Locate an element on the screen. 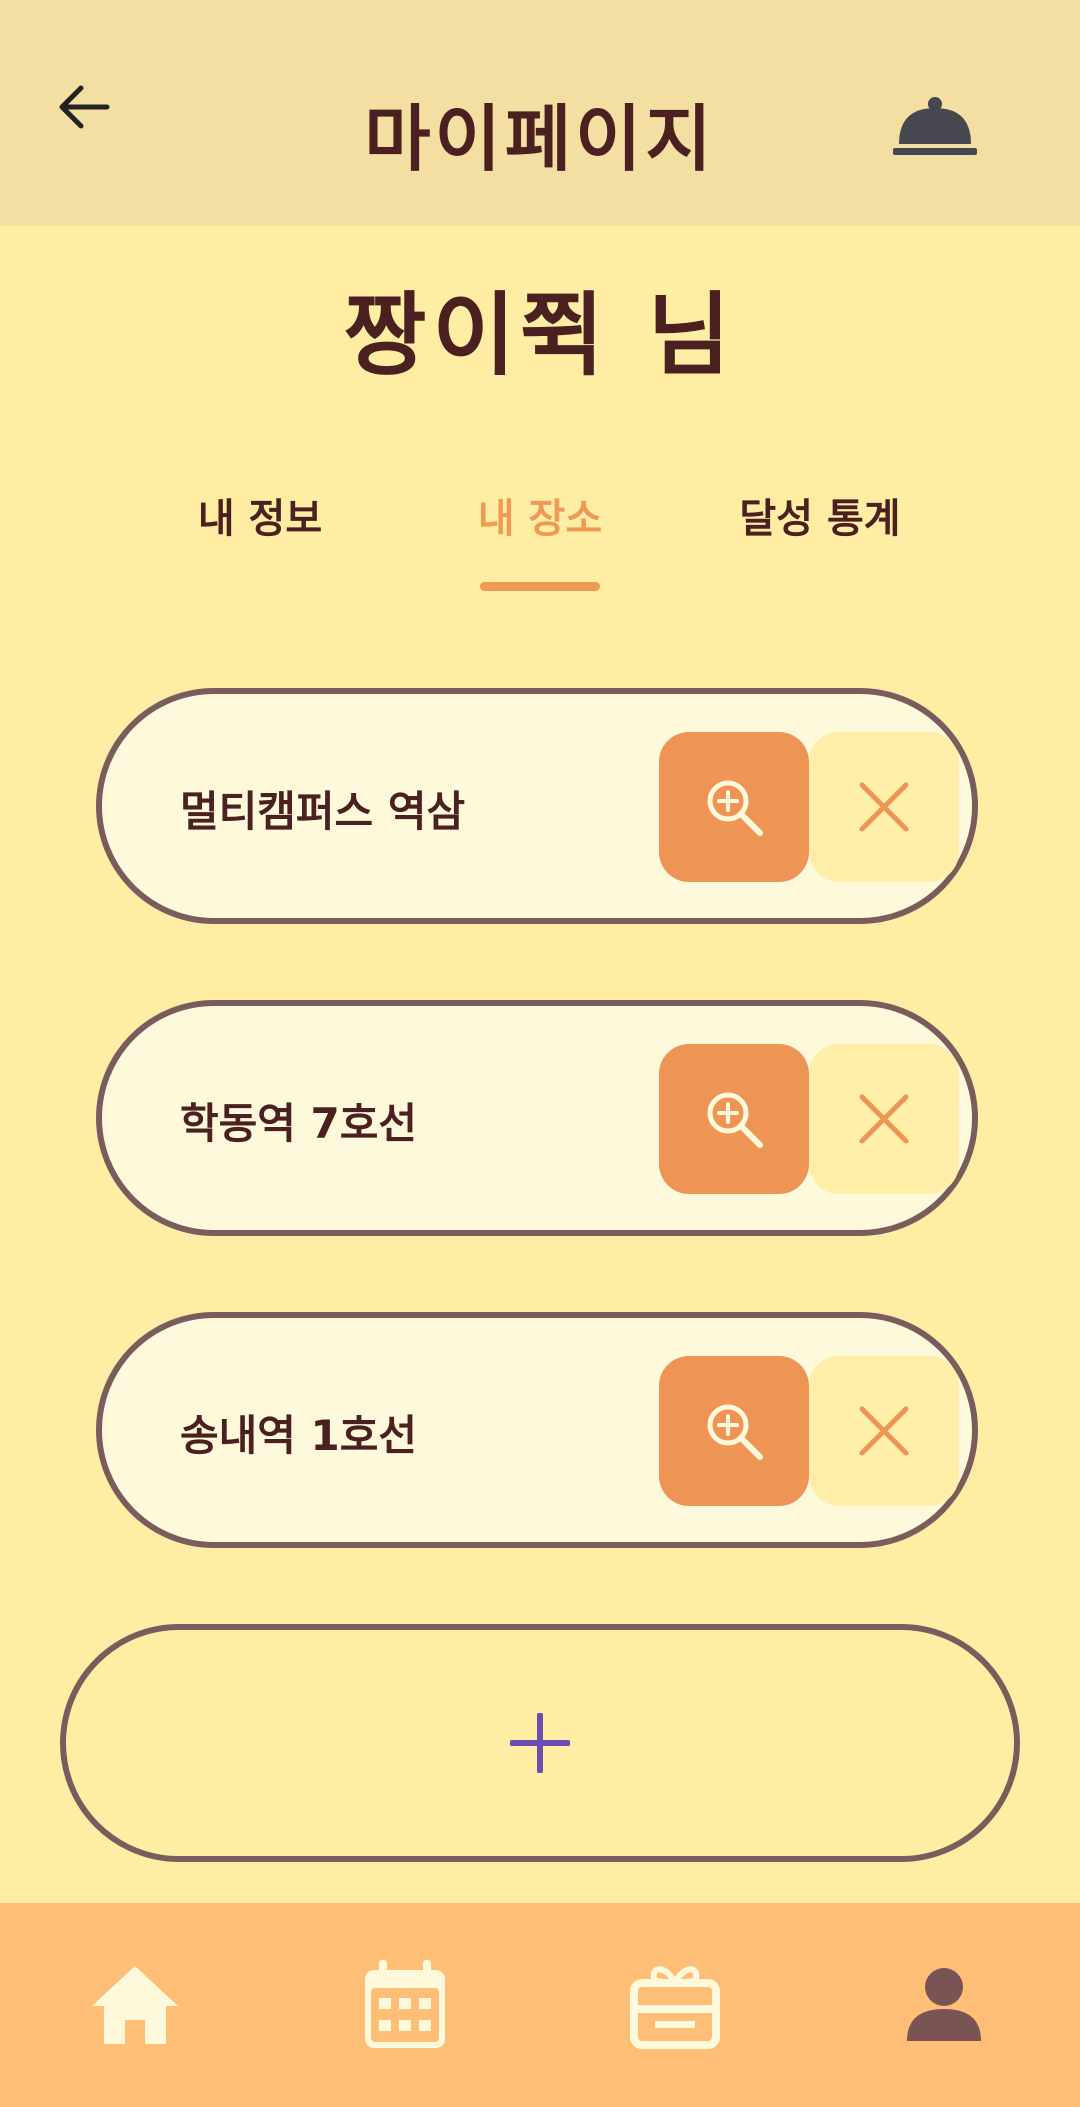 The width and height of the screenshot is (1080, 2107). add-place-button is located at coordinates (540, 1743).